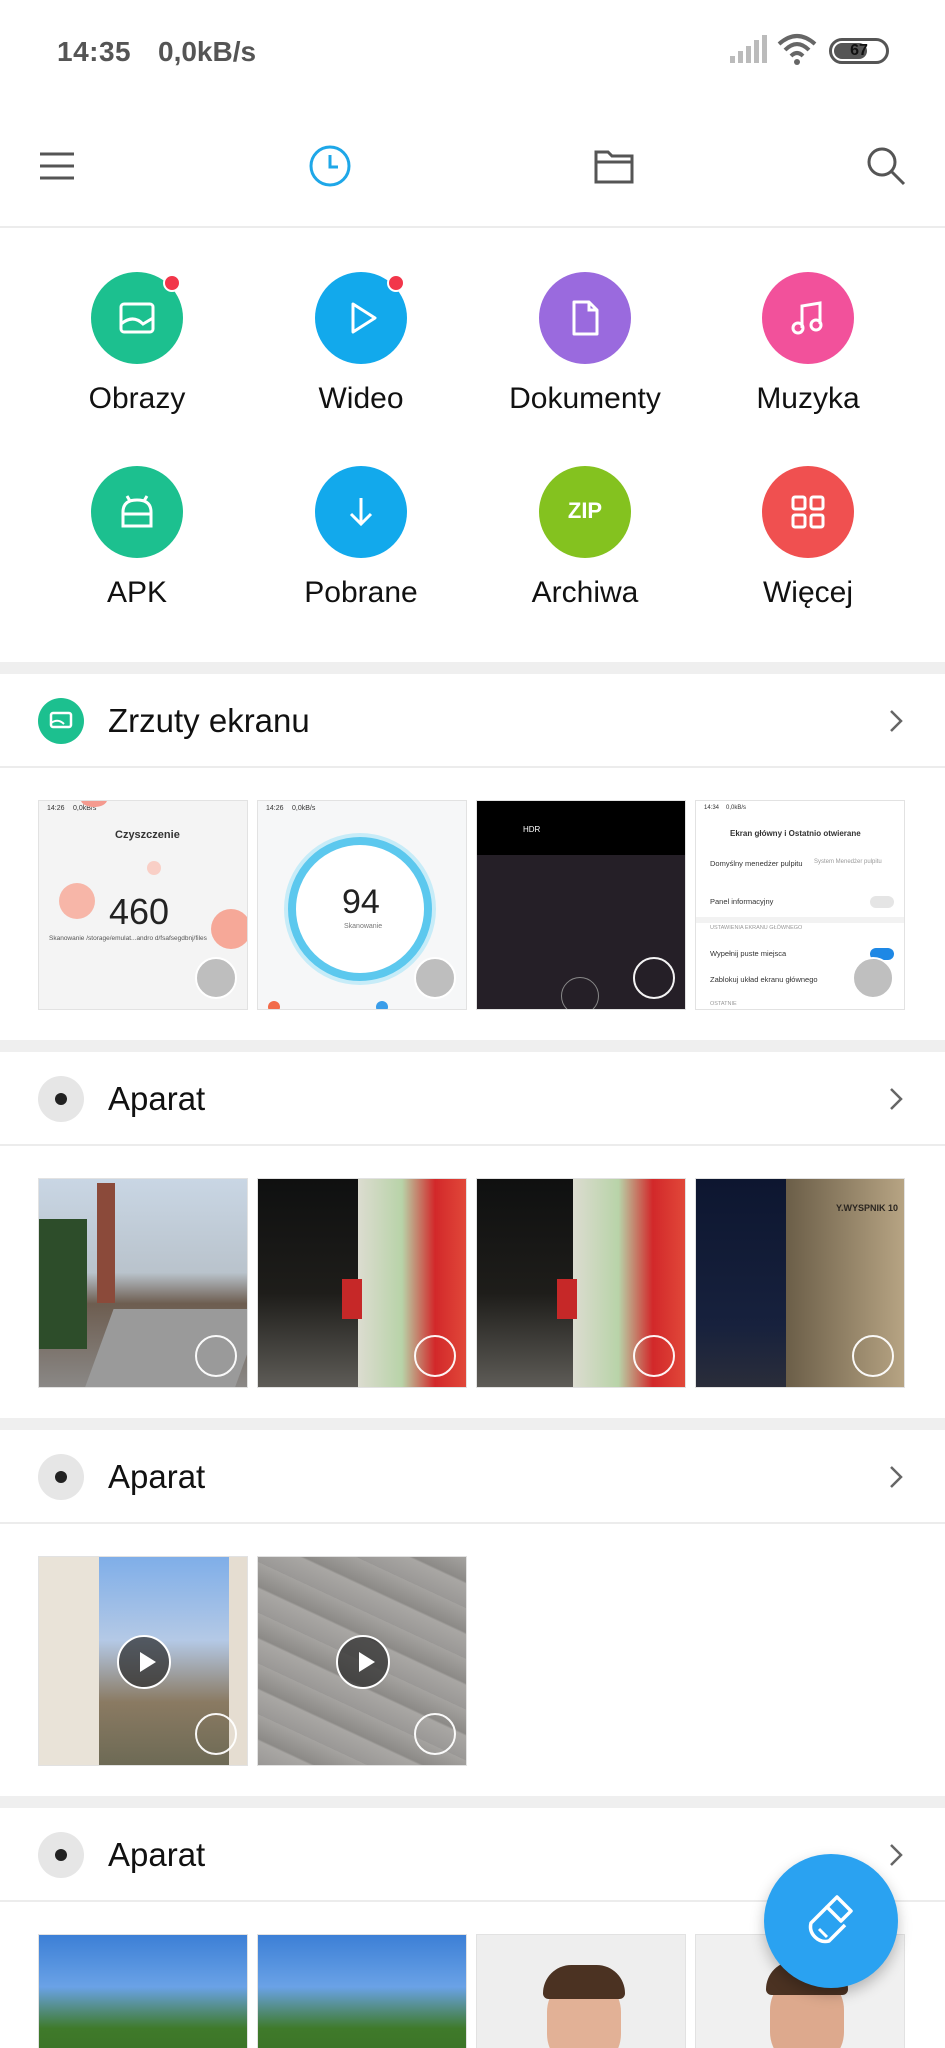 The height and width of the screenshot is (2048, 945). Describe the element at coordinates (808, 512) in the screenshot. I see `grid-icon` at that location.